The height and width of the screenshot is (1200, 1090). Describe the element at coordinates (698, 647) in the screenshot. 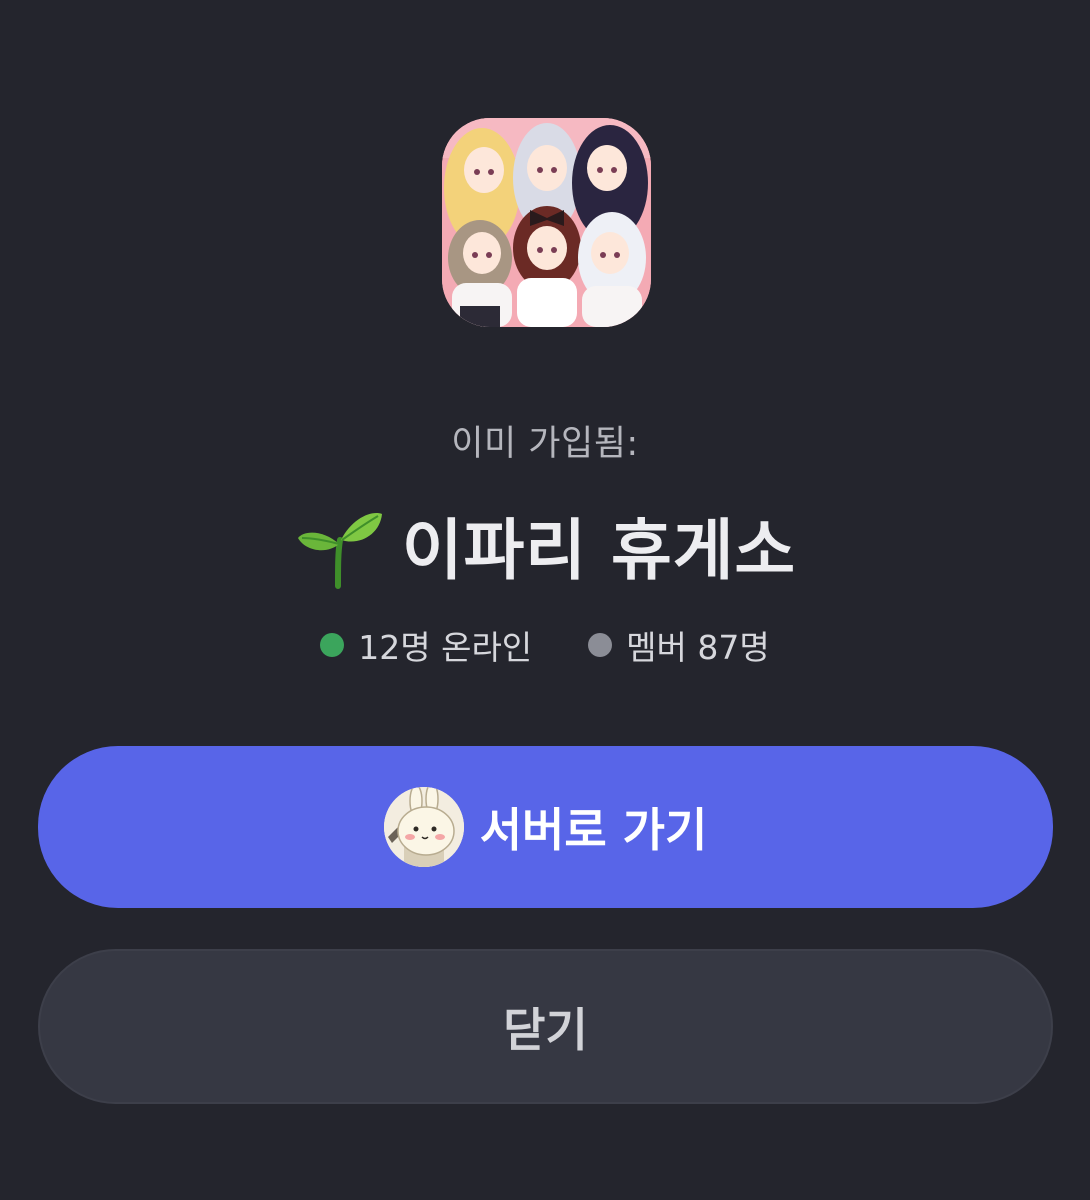

I see `member-count-text: 멤버 87명` at that location.